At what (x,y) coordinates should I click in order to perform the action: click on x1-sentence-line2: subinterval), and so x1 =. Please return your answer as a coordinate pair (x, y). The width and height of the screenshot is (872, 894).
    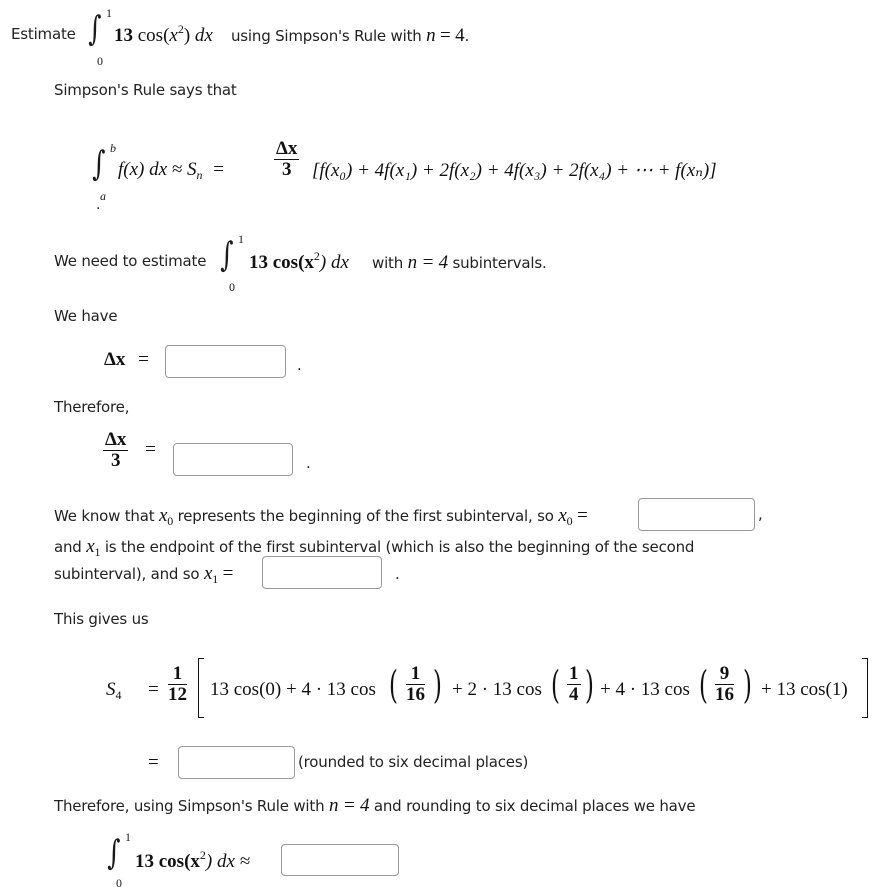
    Looking at the image, I should click on (144, 574).